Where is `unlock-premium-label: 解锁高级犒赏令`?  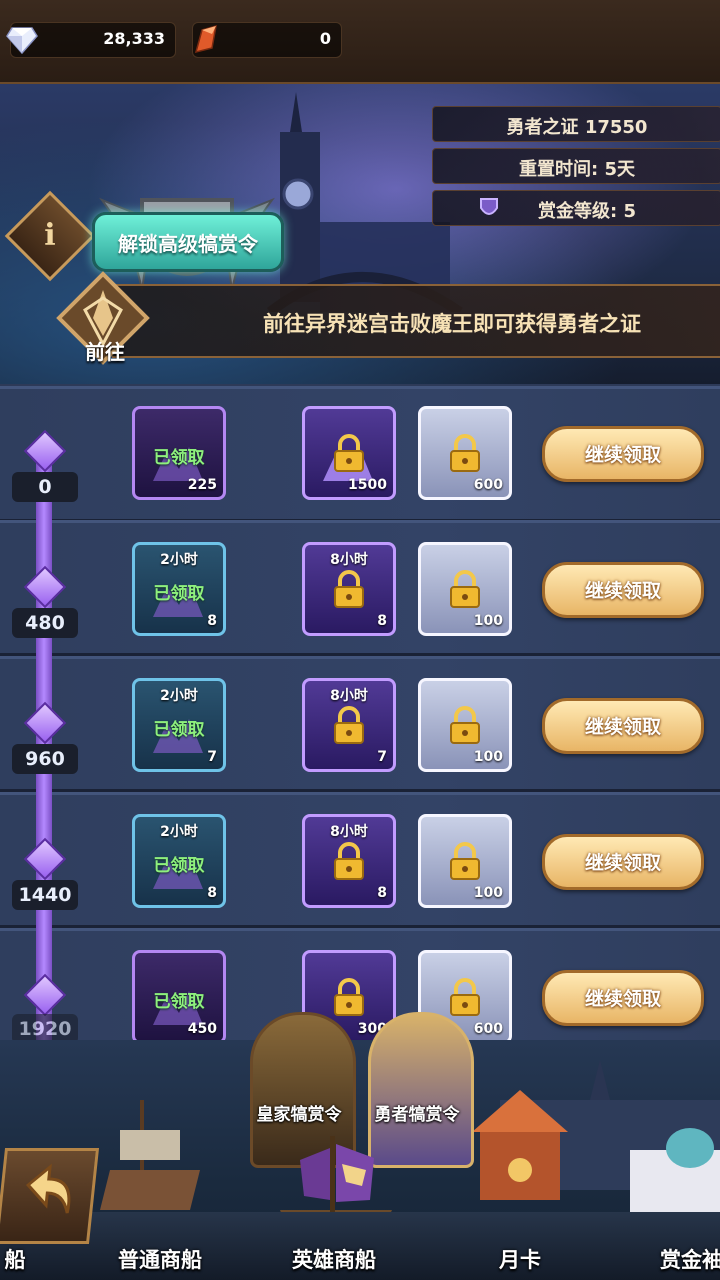
unlock-premium-label: 解锁高级犒赏令 is located at coordinates (188, 244).